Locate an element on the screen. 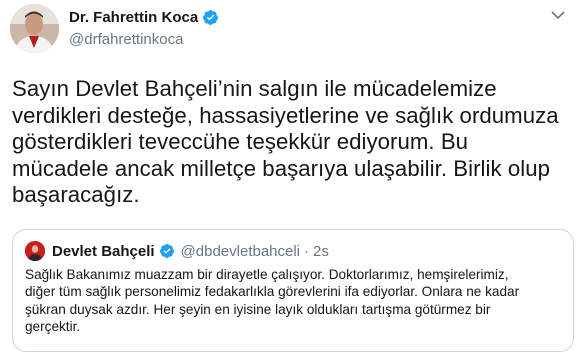 This screenshot has width=584, height=359. quoted-header: Devlet Bahçeli @dbdevletbahceli · 2s is located at coordinates (177, 251).